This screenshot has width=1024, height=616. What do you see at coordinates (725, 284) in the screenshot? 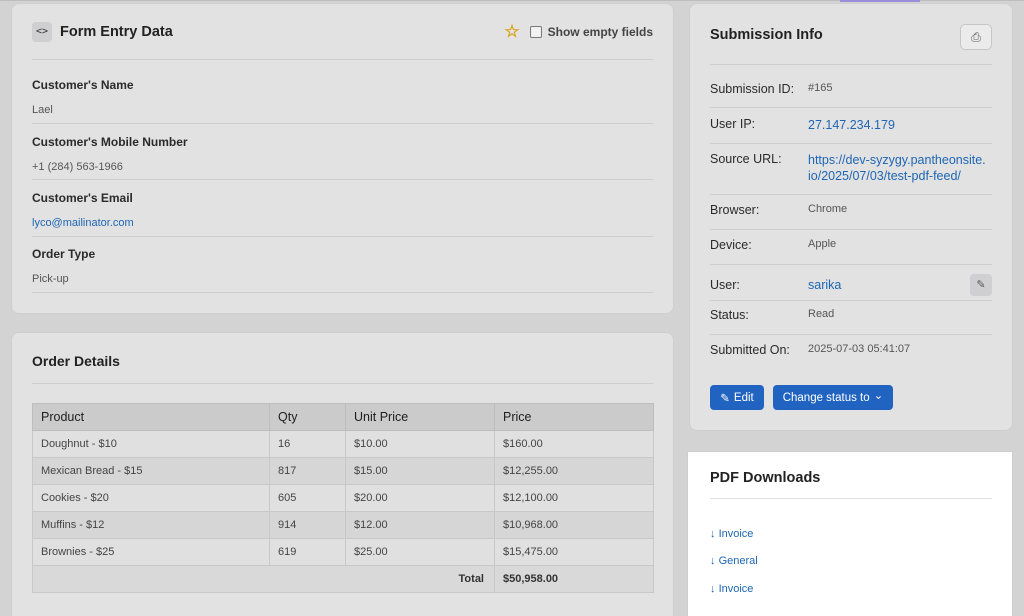
I see `label-user: User:` at bounding box center [725, 284].